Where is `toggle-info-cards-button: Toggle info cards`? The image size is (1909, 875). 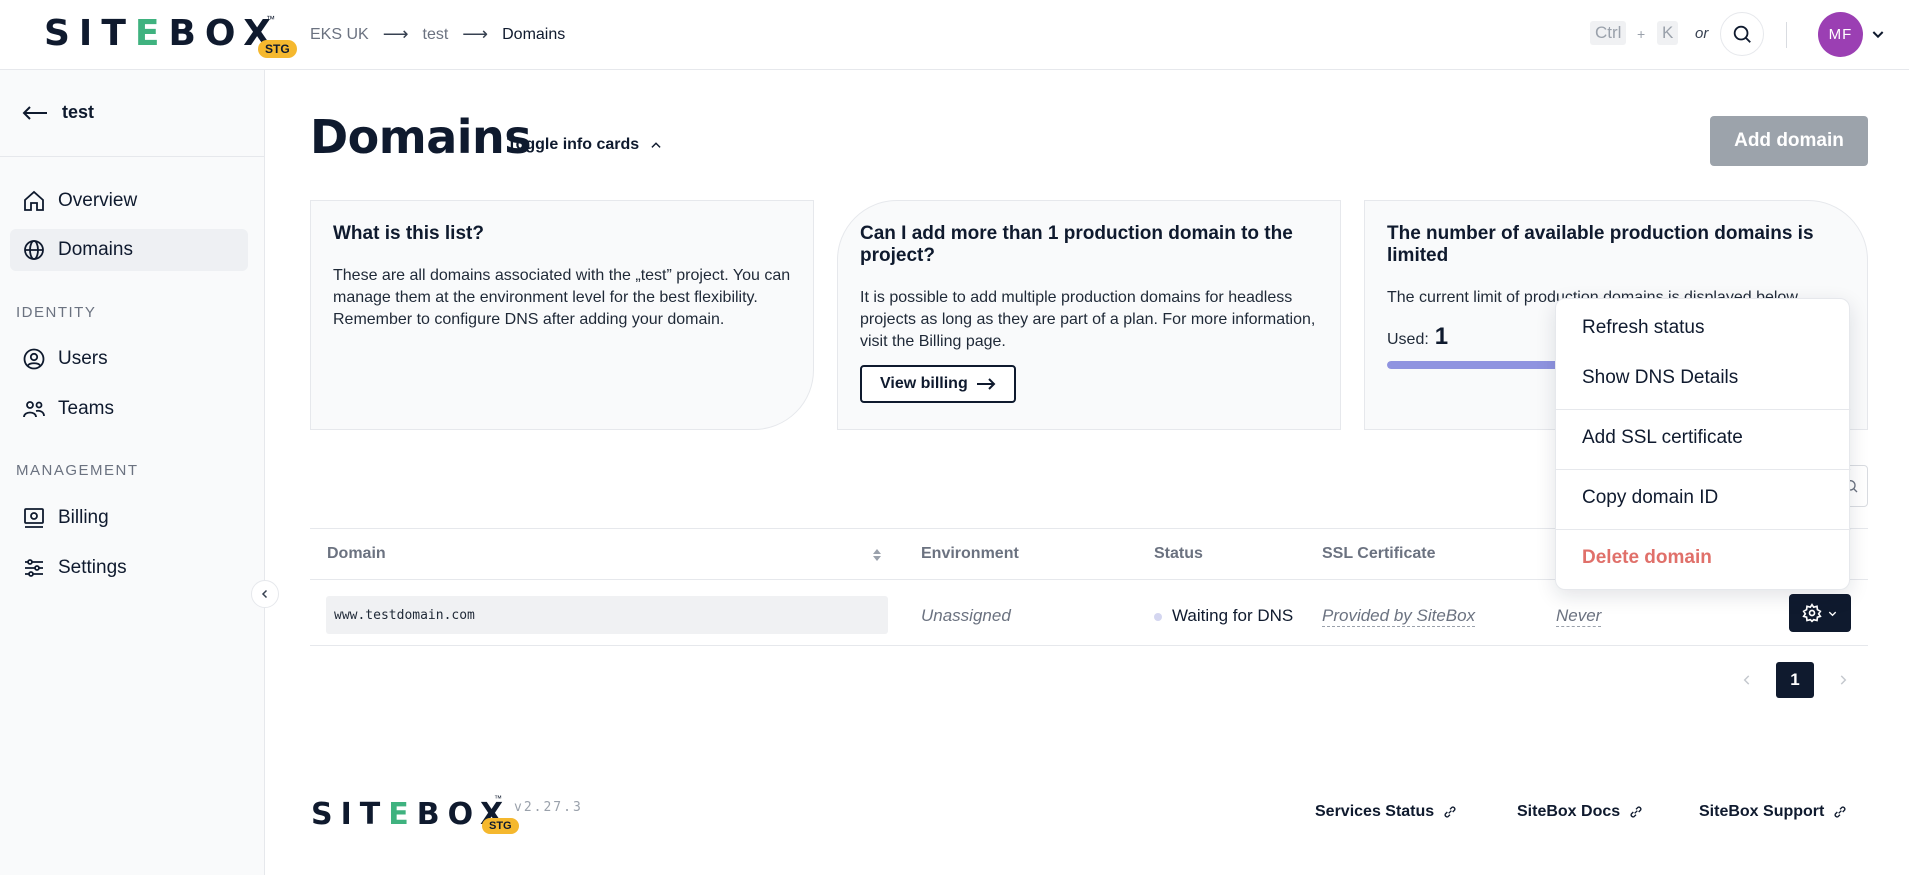 toggle-info-cards-button: Toggle info cards is located at coordinates (585, 145).